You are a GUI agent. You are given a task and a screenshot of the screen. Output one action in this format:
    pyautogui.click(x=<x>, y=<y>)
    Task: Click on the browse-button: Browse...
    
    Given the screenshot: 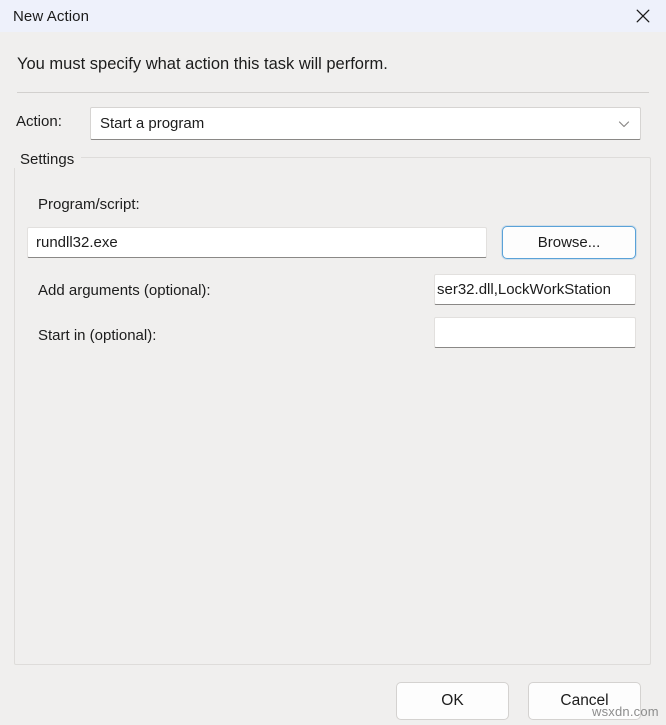 What is the action you would take?
    pyautogui.click(x=569, y=242)
    